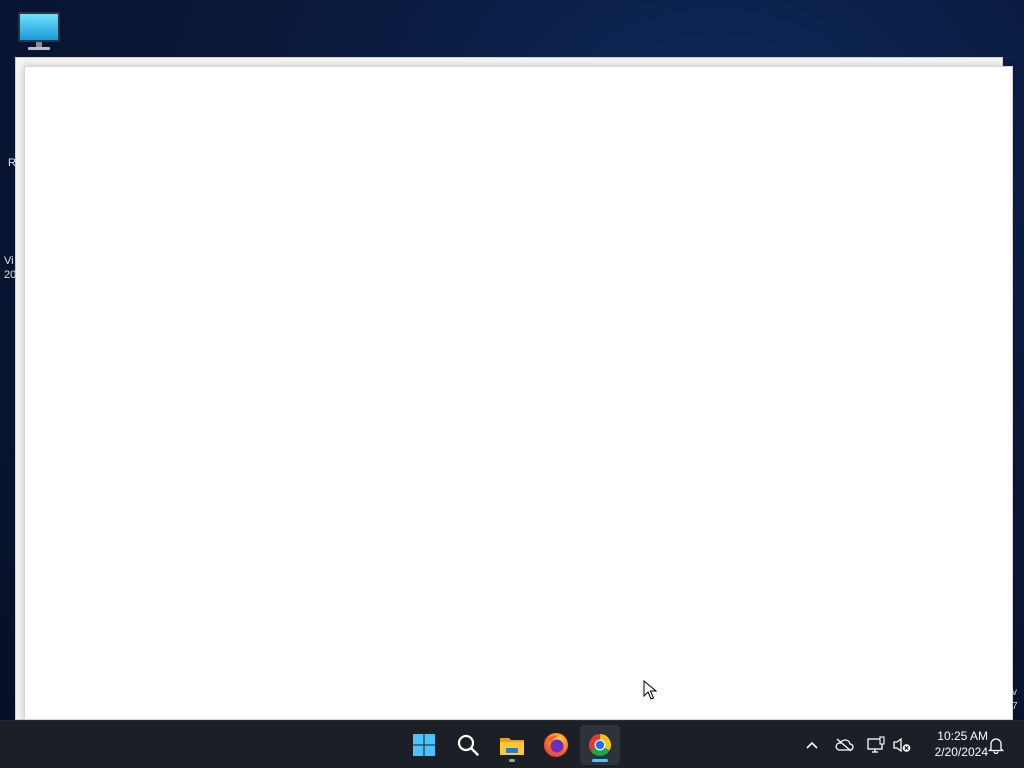 The width and height of the screenshot is (1024, 768). I want to click on firefox-icon, so click(556, 745).